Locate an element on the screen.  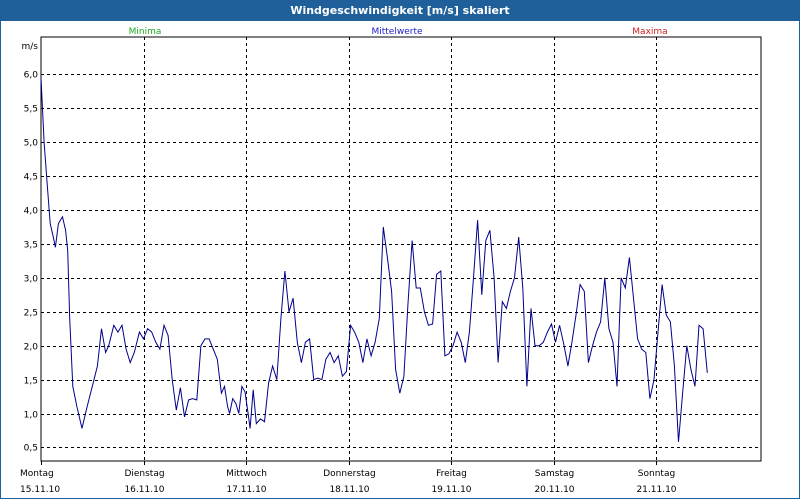
y-tick-label: 4,5 is located at coordinates (31, 178).